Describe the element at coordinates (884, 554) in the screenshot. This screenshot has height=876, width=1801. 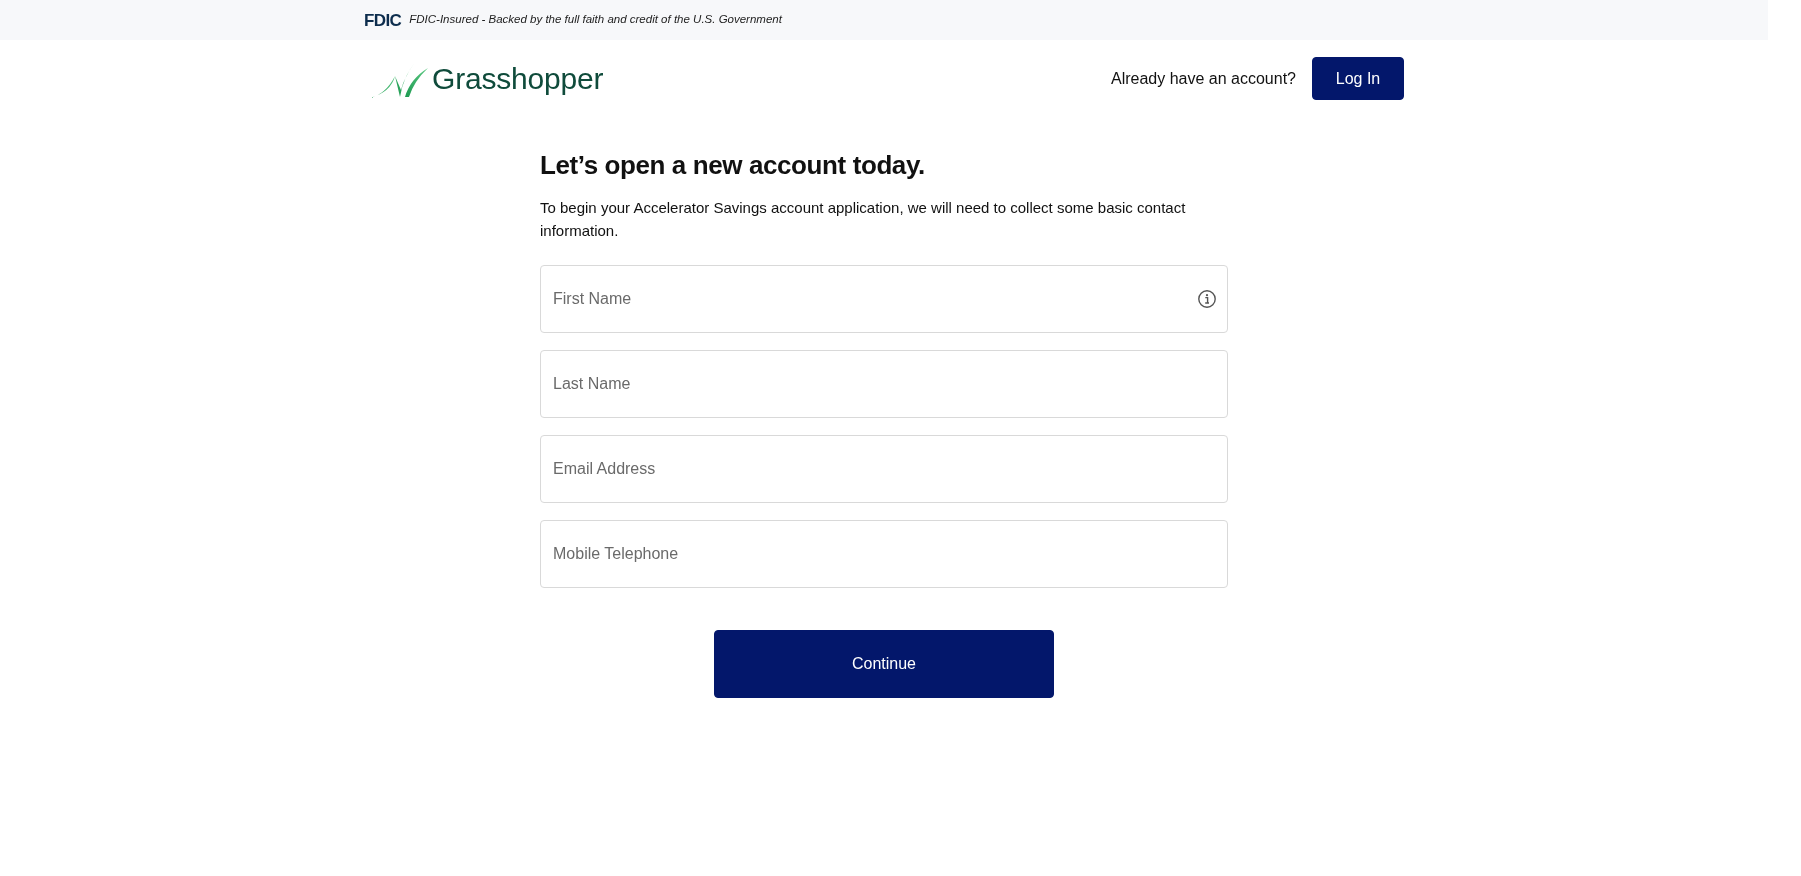
I see `input-field: Mobile Telephone` at that location.